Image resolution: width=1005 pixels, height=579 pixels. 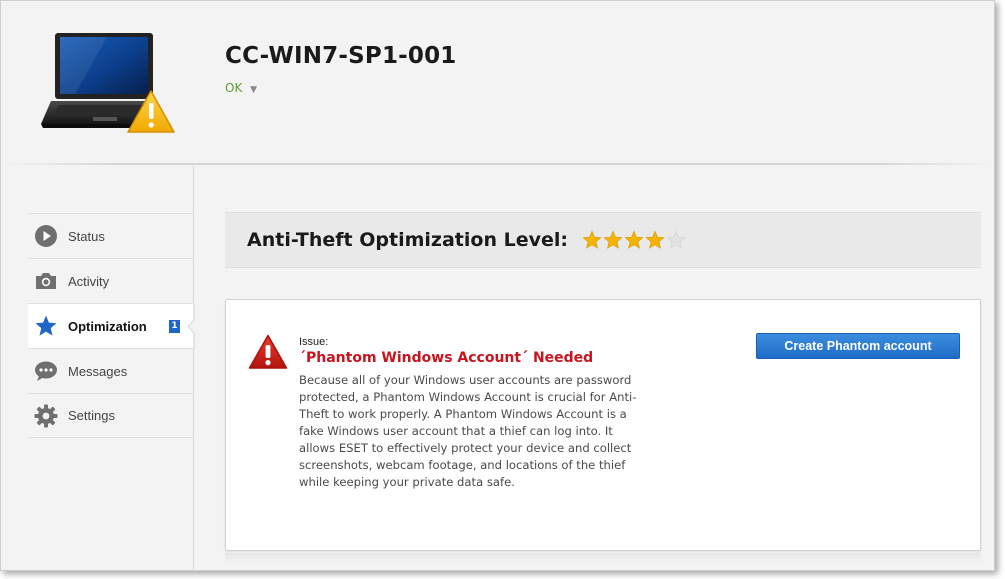 I want to click on sidebar-item-label: Messages, so click(x=98, y=371).